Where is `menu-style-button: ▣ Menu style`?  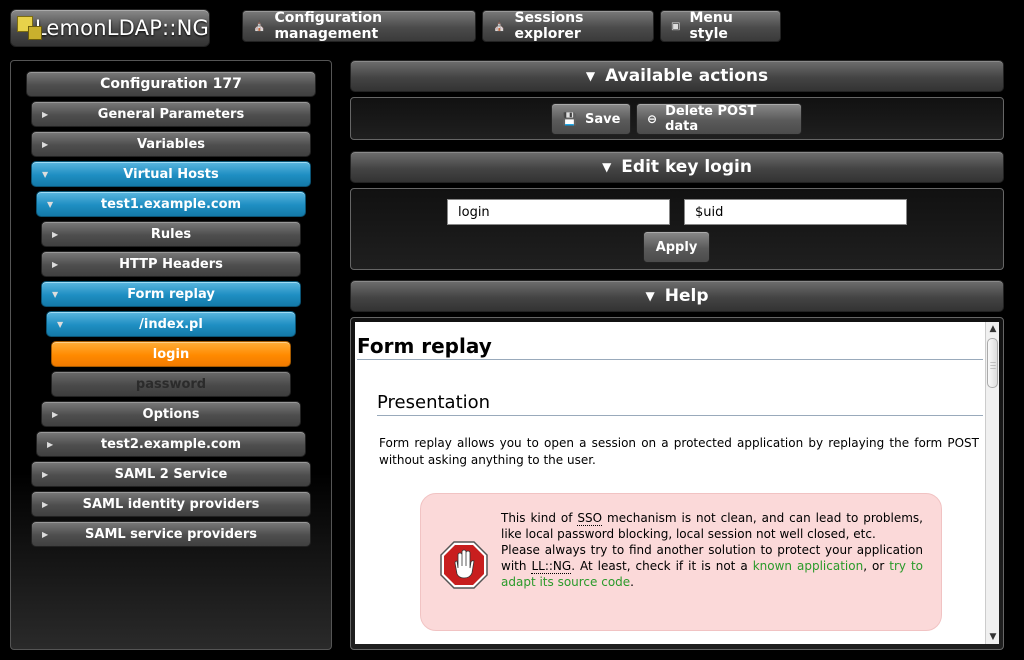 menu-style-button: ▣ Menu style is located at coordinates (720, 26).